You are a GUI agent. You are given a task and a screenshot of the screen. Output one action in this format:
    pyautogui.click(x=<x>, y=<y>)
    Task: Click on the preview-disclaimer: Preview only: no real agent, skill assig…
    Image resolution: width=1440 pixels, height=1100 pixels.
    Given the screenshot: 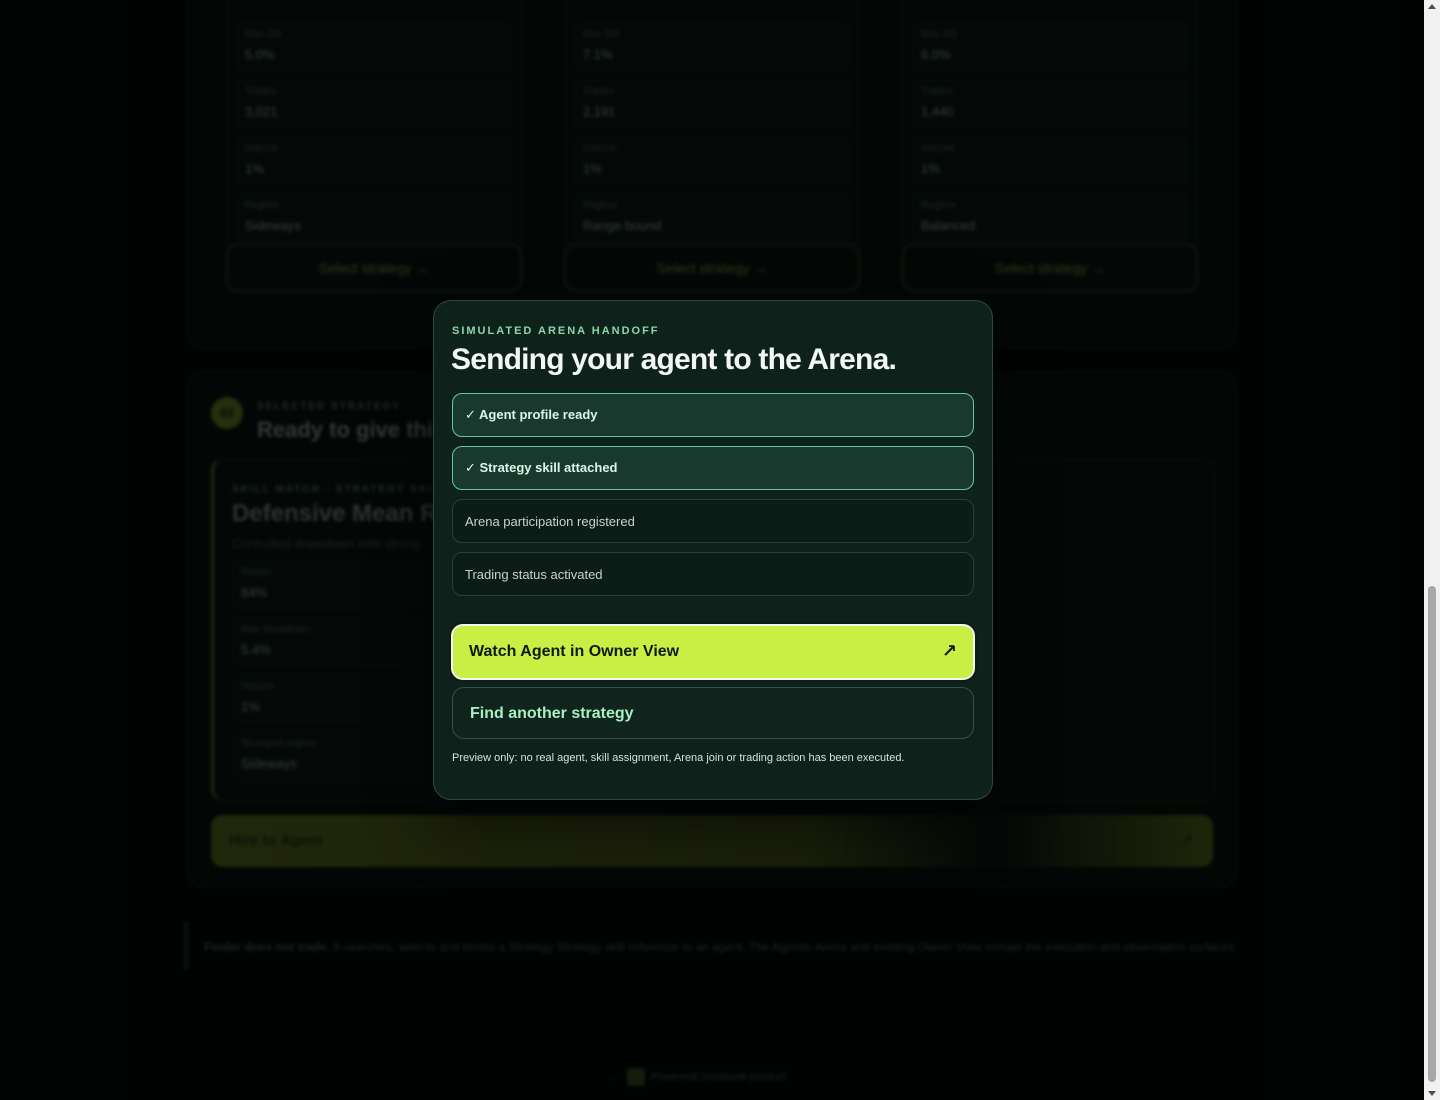 What is the action you would take?
    pyautogui.click(x=678, y=758)
    